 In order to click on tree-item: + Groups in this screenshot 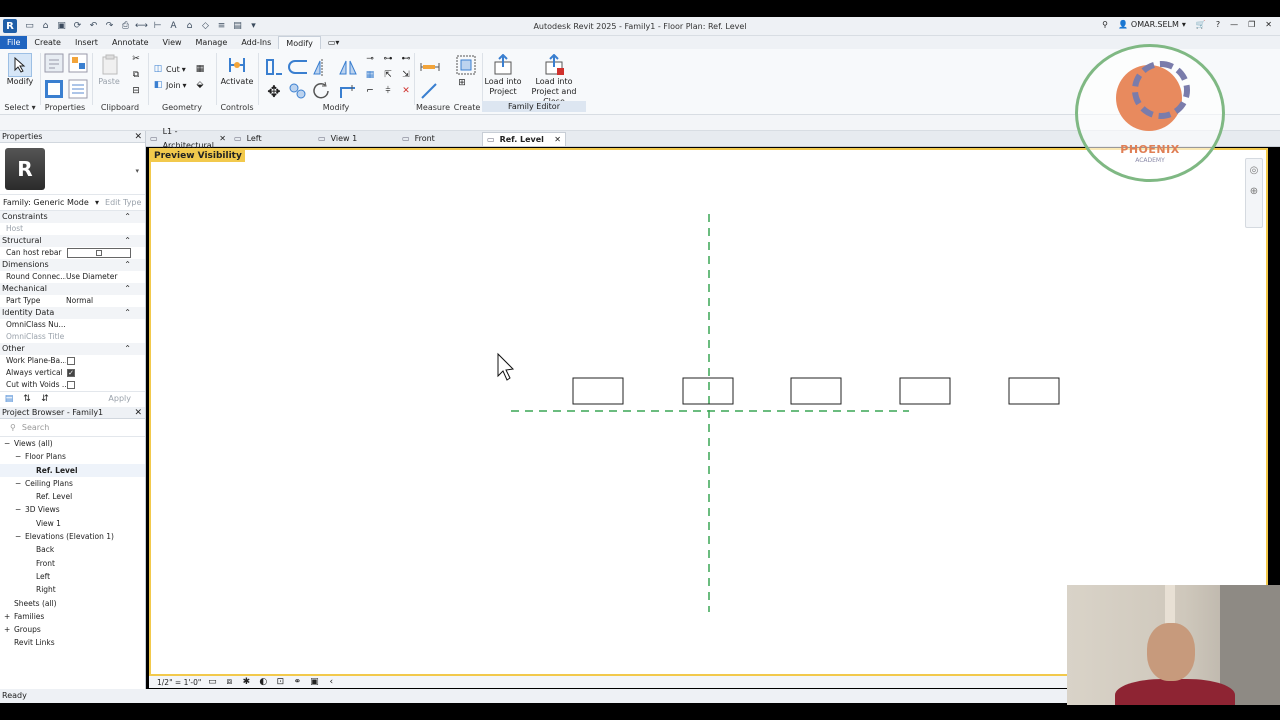, I will do `click(72, 629)`.